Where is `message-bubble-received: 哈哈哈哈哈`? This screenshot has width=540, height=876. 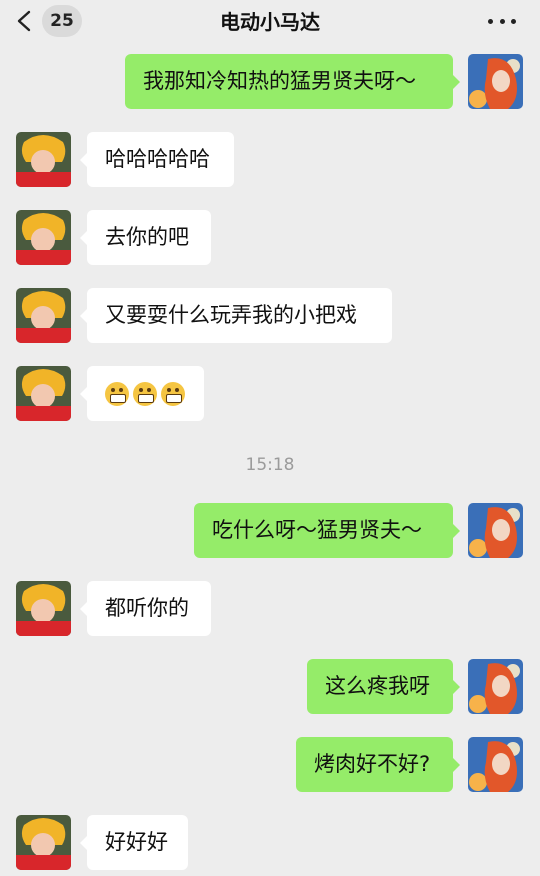 message-bubble-received: 哈哈哈哈哈 is located at coordinates (157, 159).